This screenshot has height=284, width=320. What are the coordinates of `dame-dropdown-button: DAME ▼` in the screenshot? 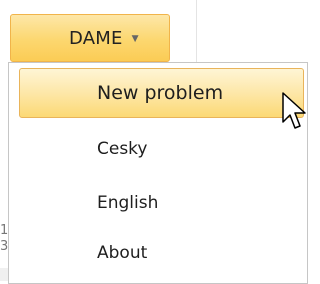 It's located at (90, 38).